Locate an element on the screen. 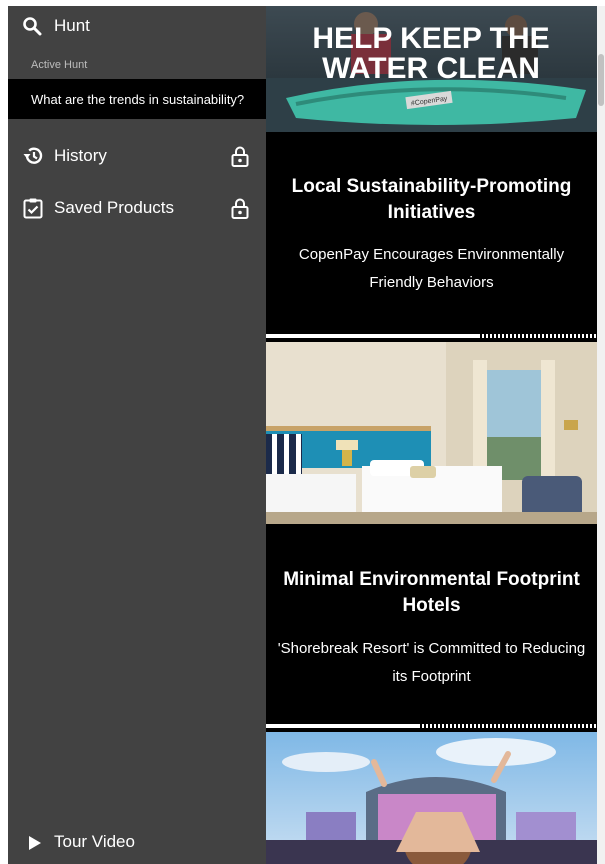  nav-history-label: History is located at coordinates (80, 155).